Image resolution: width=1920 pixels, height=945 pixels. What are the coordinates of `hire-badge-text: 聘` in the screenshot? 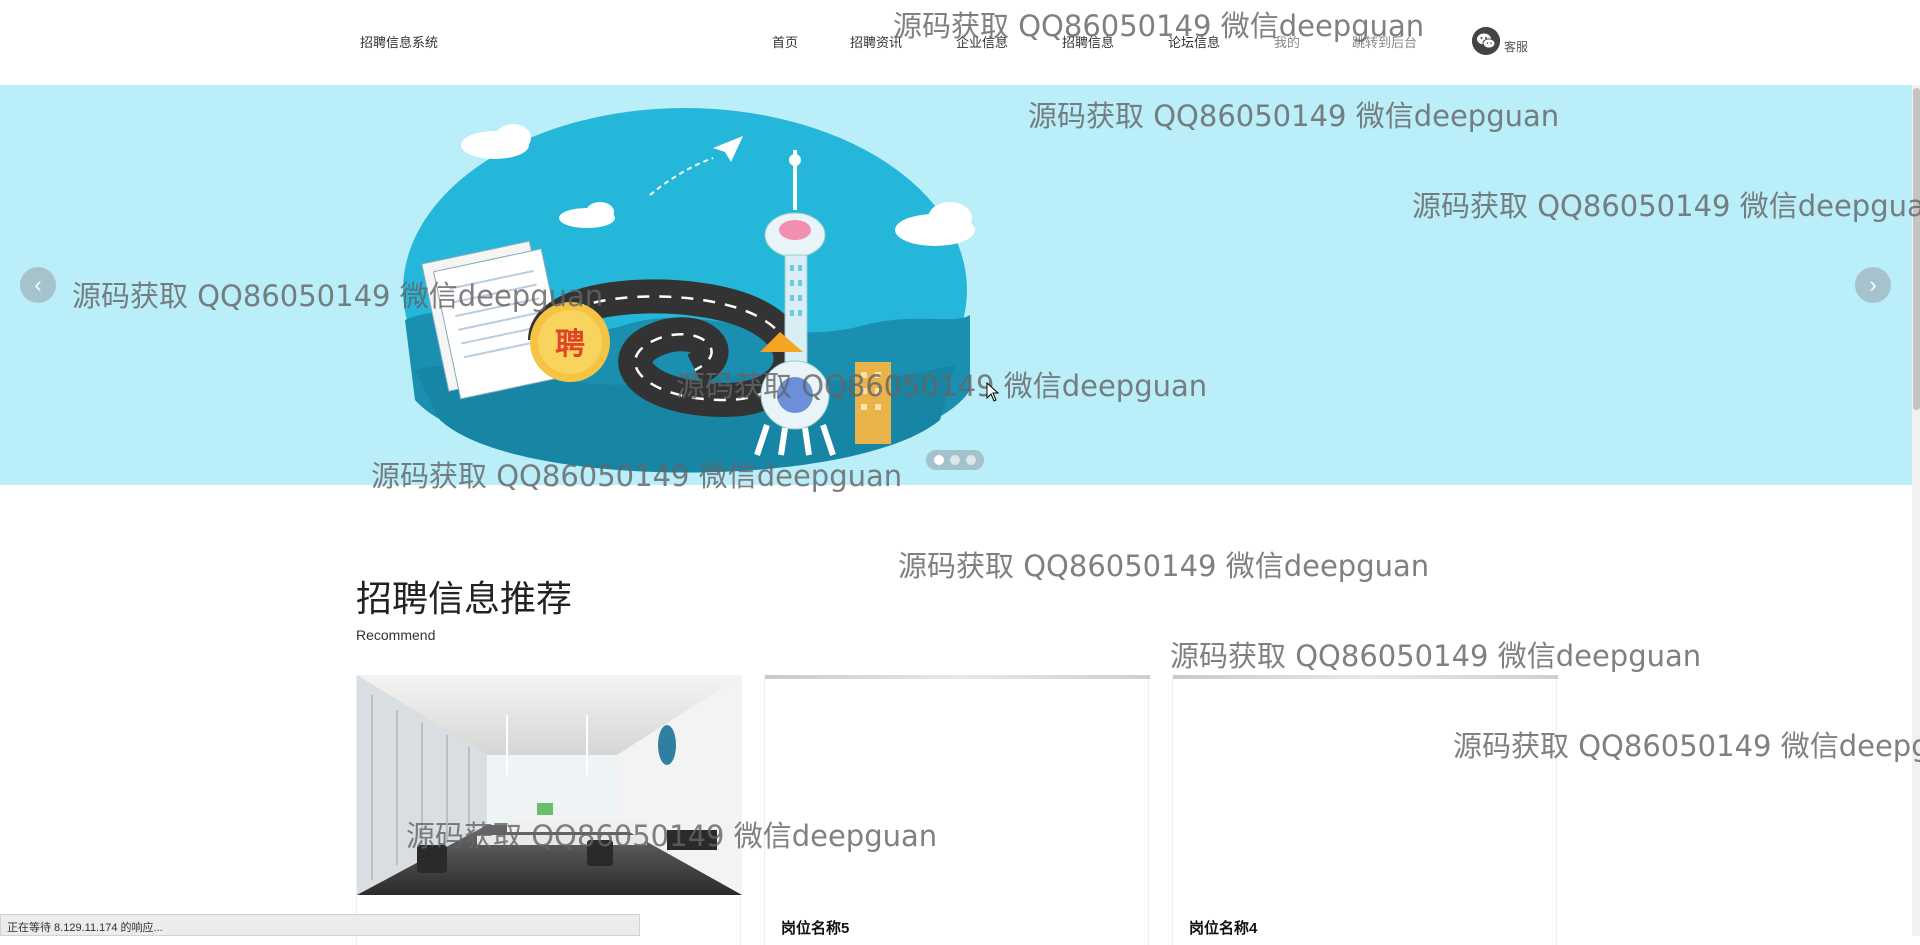 It's located at (570, 344).